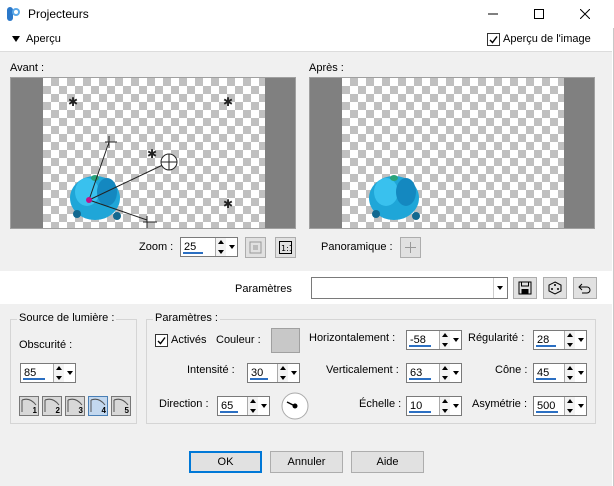 This screenshot has width=614, height=486. I want to click on move-arrows-icon, so click(410, 247).